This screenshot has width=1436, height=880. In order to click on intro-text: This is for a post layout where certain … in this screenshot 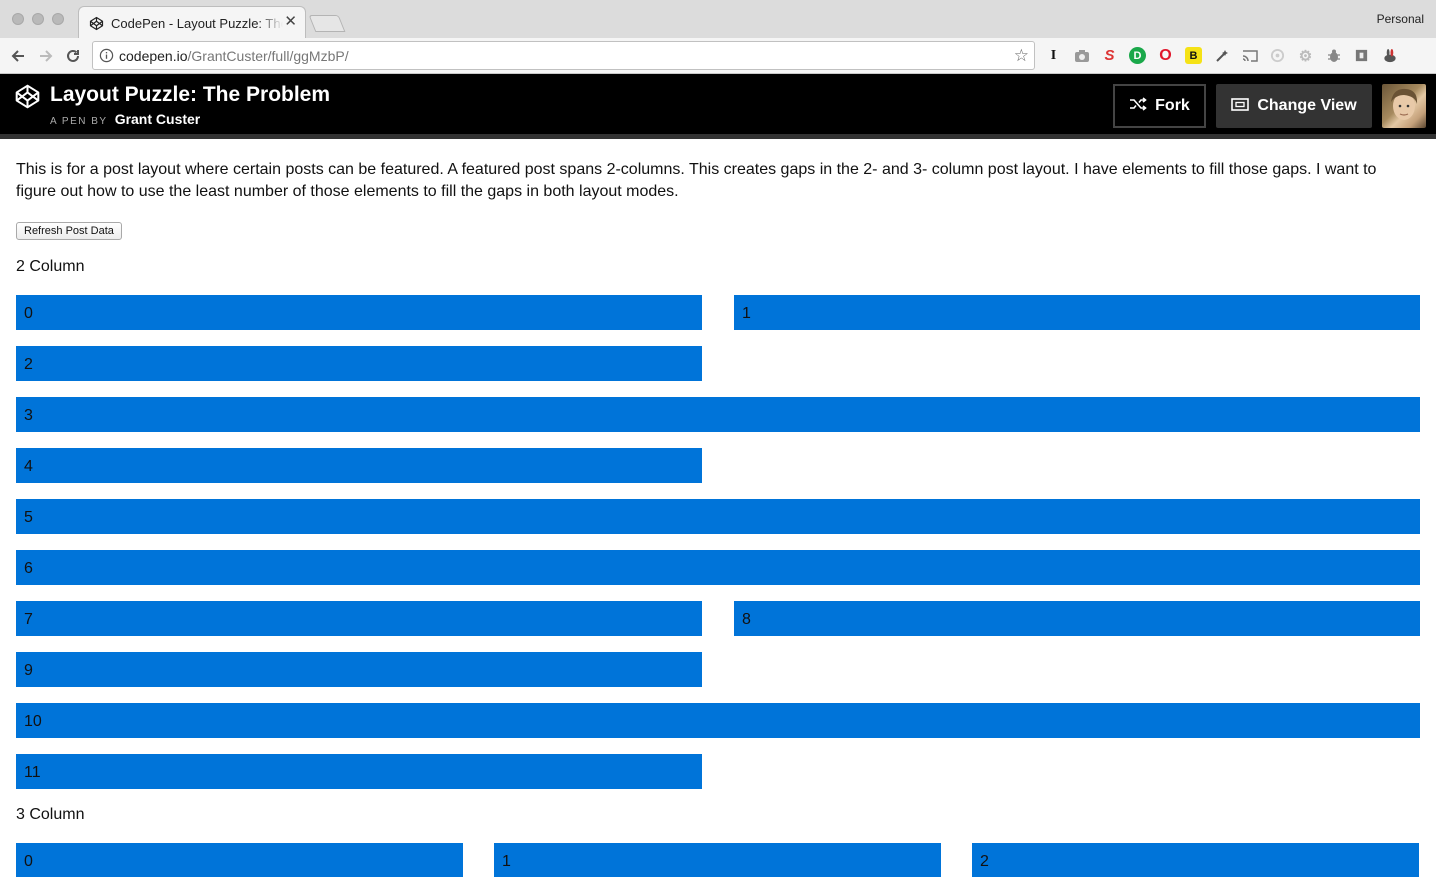, I will do `click(696, 180)`.